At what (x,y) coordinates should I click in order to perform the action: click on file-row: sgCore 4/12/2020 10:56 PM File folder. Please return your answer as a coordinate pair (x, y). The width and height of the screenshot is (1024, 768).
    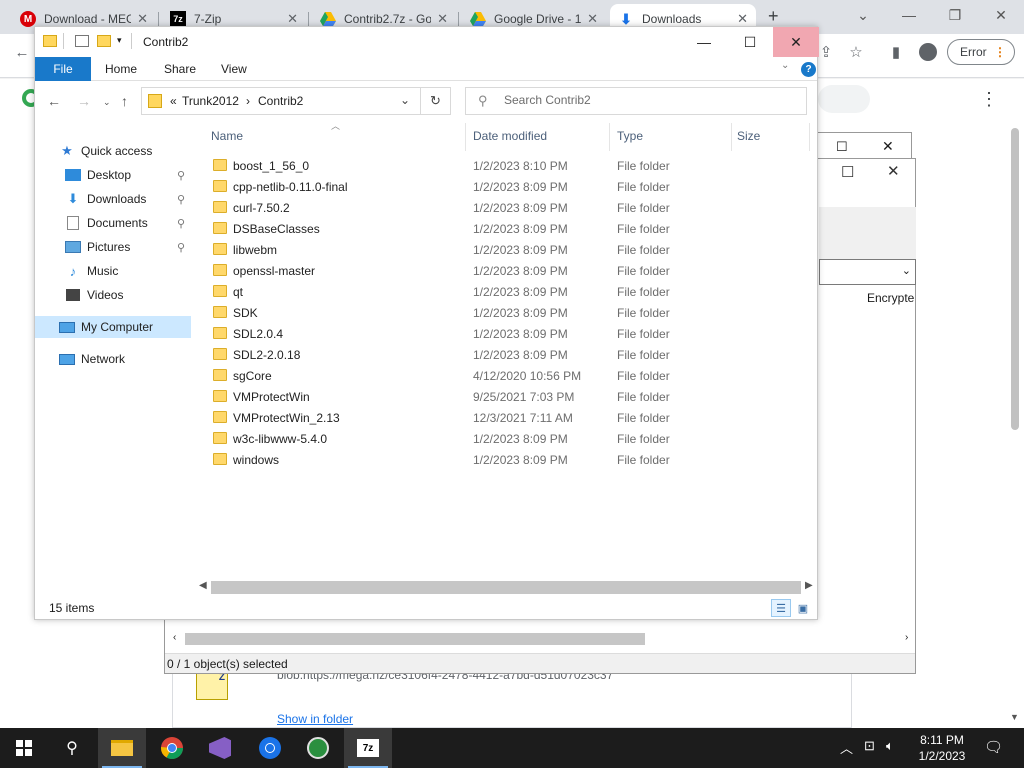
    Looking at the image, I should click on (511, 375).